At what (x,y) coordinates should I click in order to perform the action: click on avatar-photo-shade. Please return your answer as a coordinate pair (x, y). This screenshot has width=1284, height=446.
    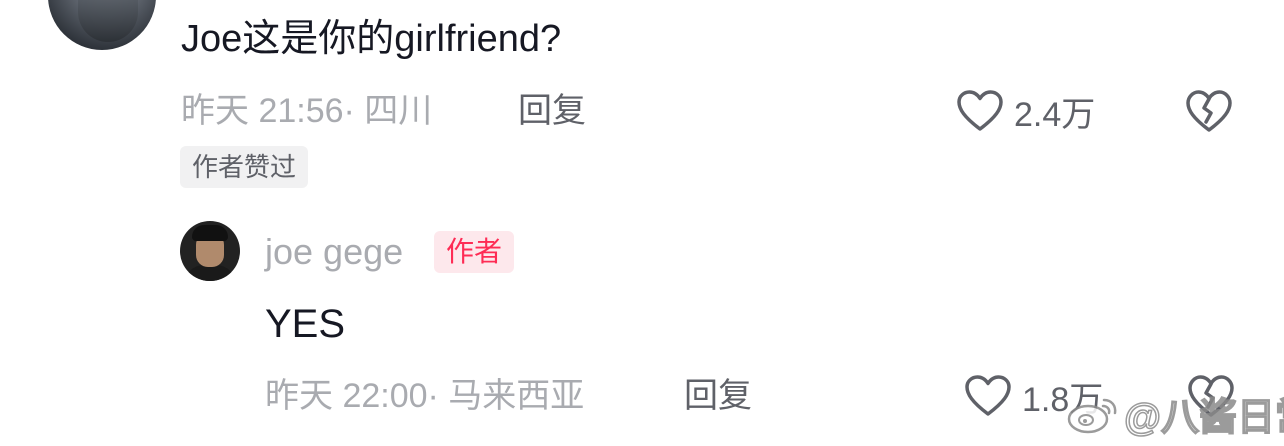
    Looking at the image, I should click on (108, 21).